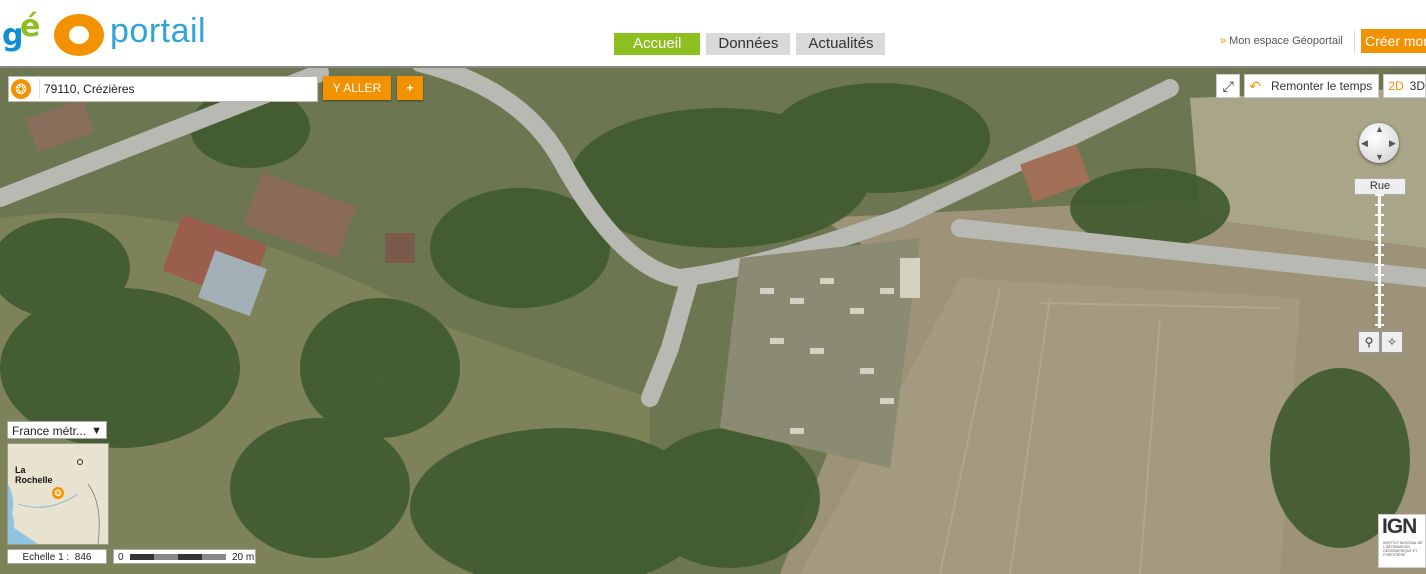  Describe the element at coordinates (1395, 86) in the screenshot. I see `mode-2d-button: 2D` at that location.